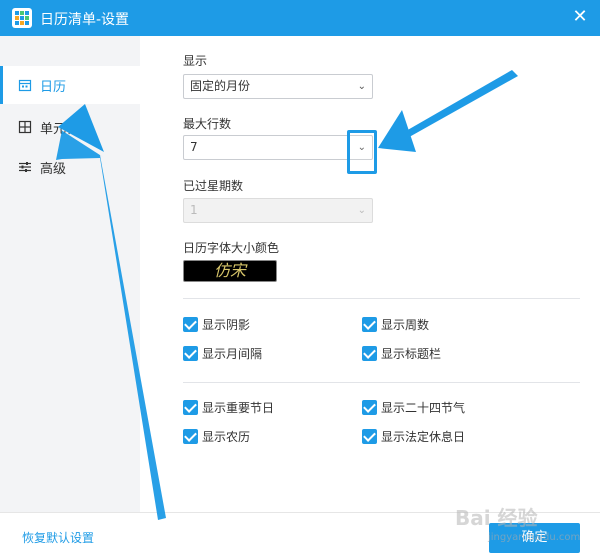 Image resolution: width=600 pixels, height=560 pixels. I want to click on grid-icon, so click(25, 127).